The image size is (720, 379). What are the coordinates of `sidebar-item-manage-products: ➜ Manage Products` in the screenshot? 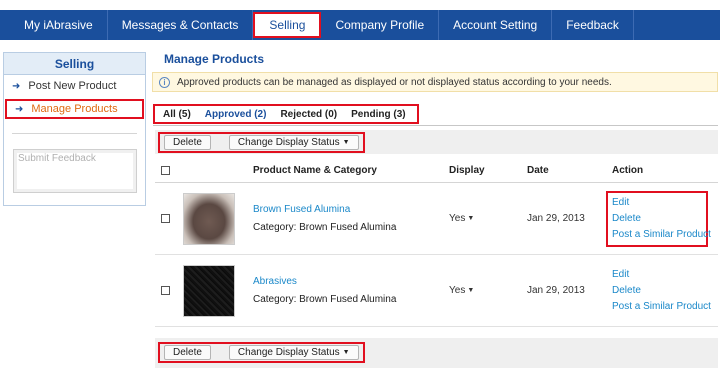 It's located at (74, 109).